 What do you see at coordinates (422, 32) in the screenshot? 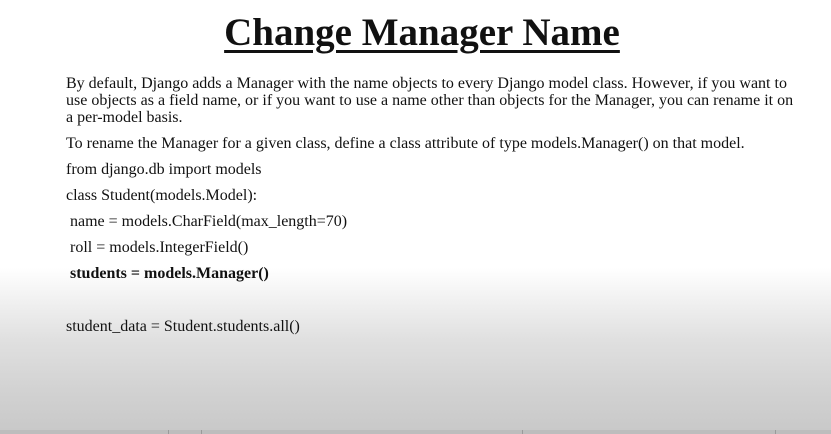
I see `slide-title: Change Manager Name` at bounding box center [422, 32].